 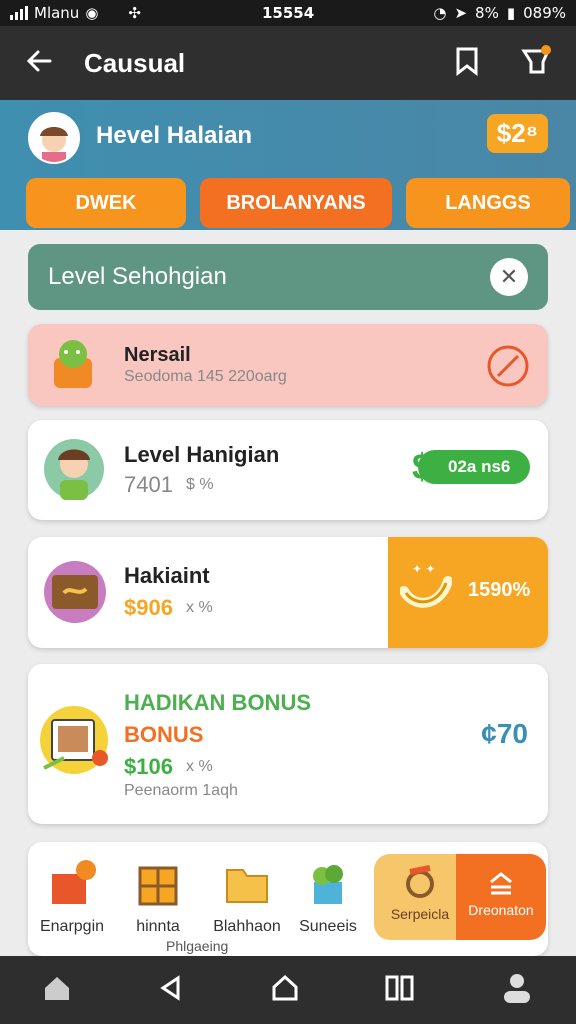 I want to click on shortcut-item: hinnta, so click(x=158, y=889).